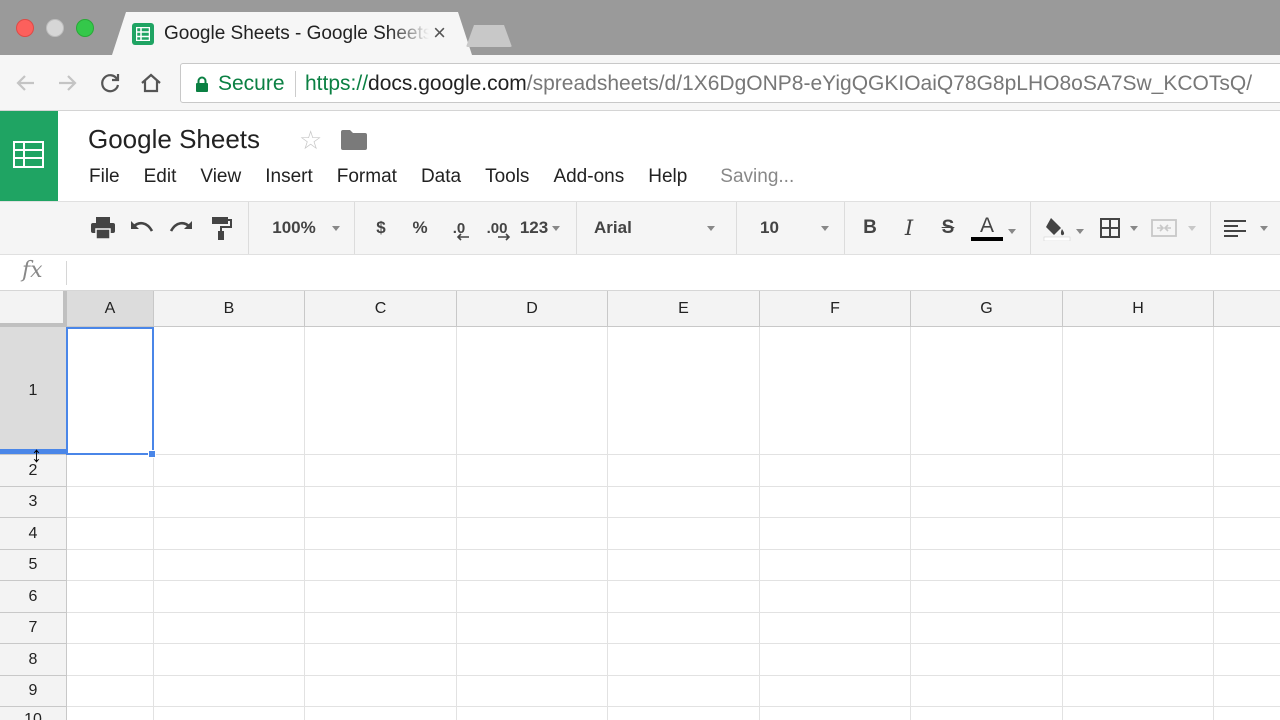 The image size is (1280, 720). I want to click on row-header-3: 3, so click(33, 502).